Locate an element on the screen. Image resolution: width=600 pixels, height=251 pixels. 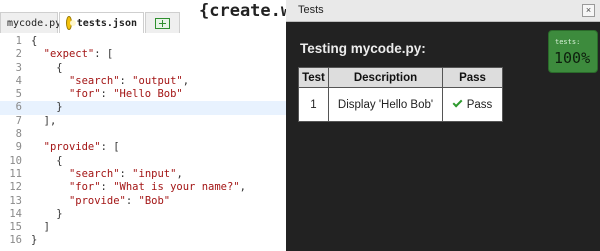
line-number: 11 is located at coordinates (15, 173).